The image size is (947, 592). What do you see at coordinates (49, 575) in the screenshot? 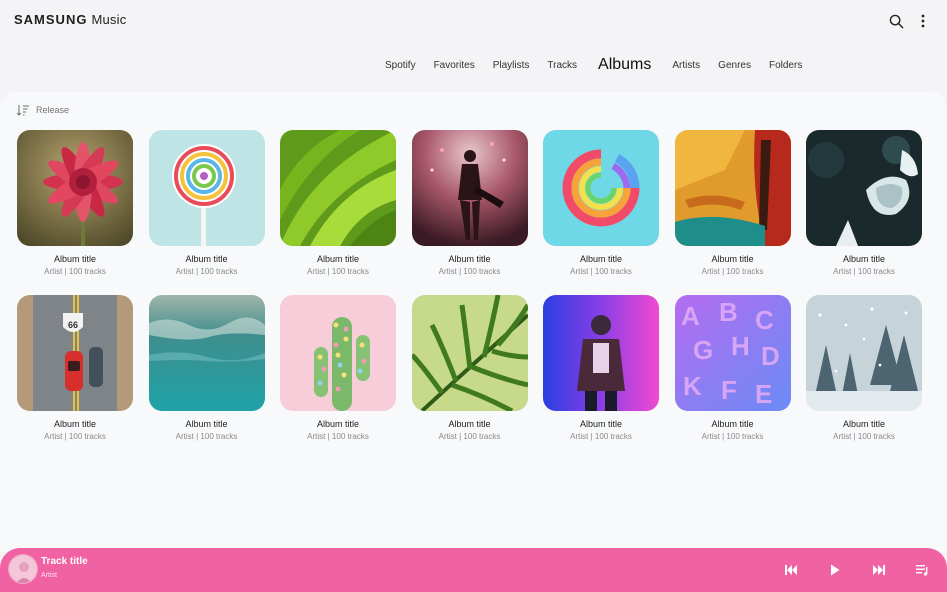
I see `track-artist: Artist` at bounding box center [49, 575].